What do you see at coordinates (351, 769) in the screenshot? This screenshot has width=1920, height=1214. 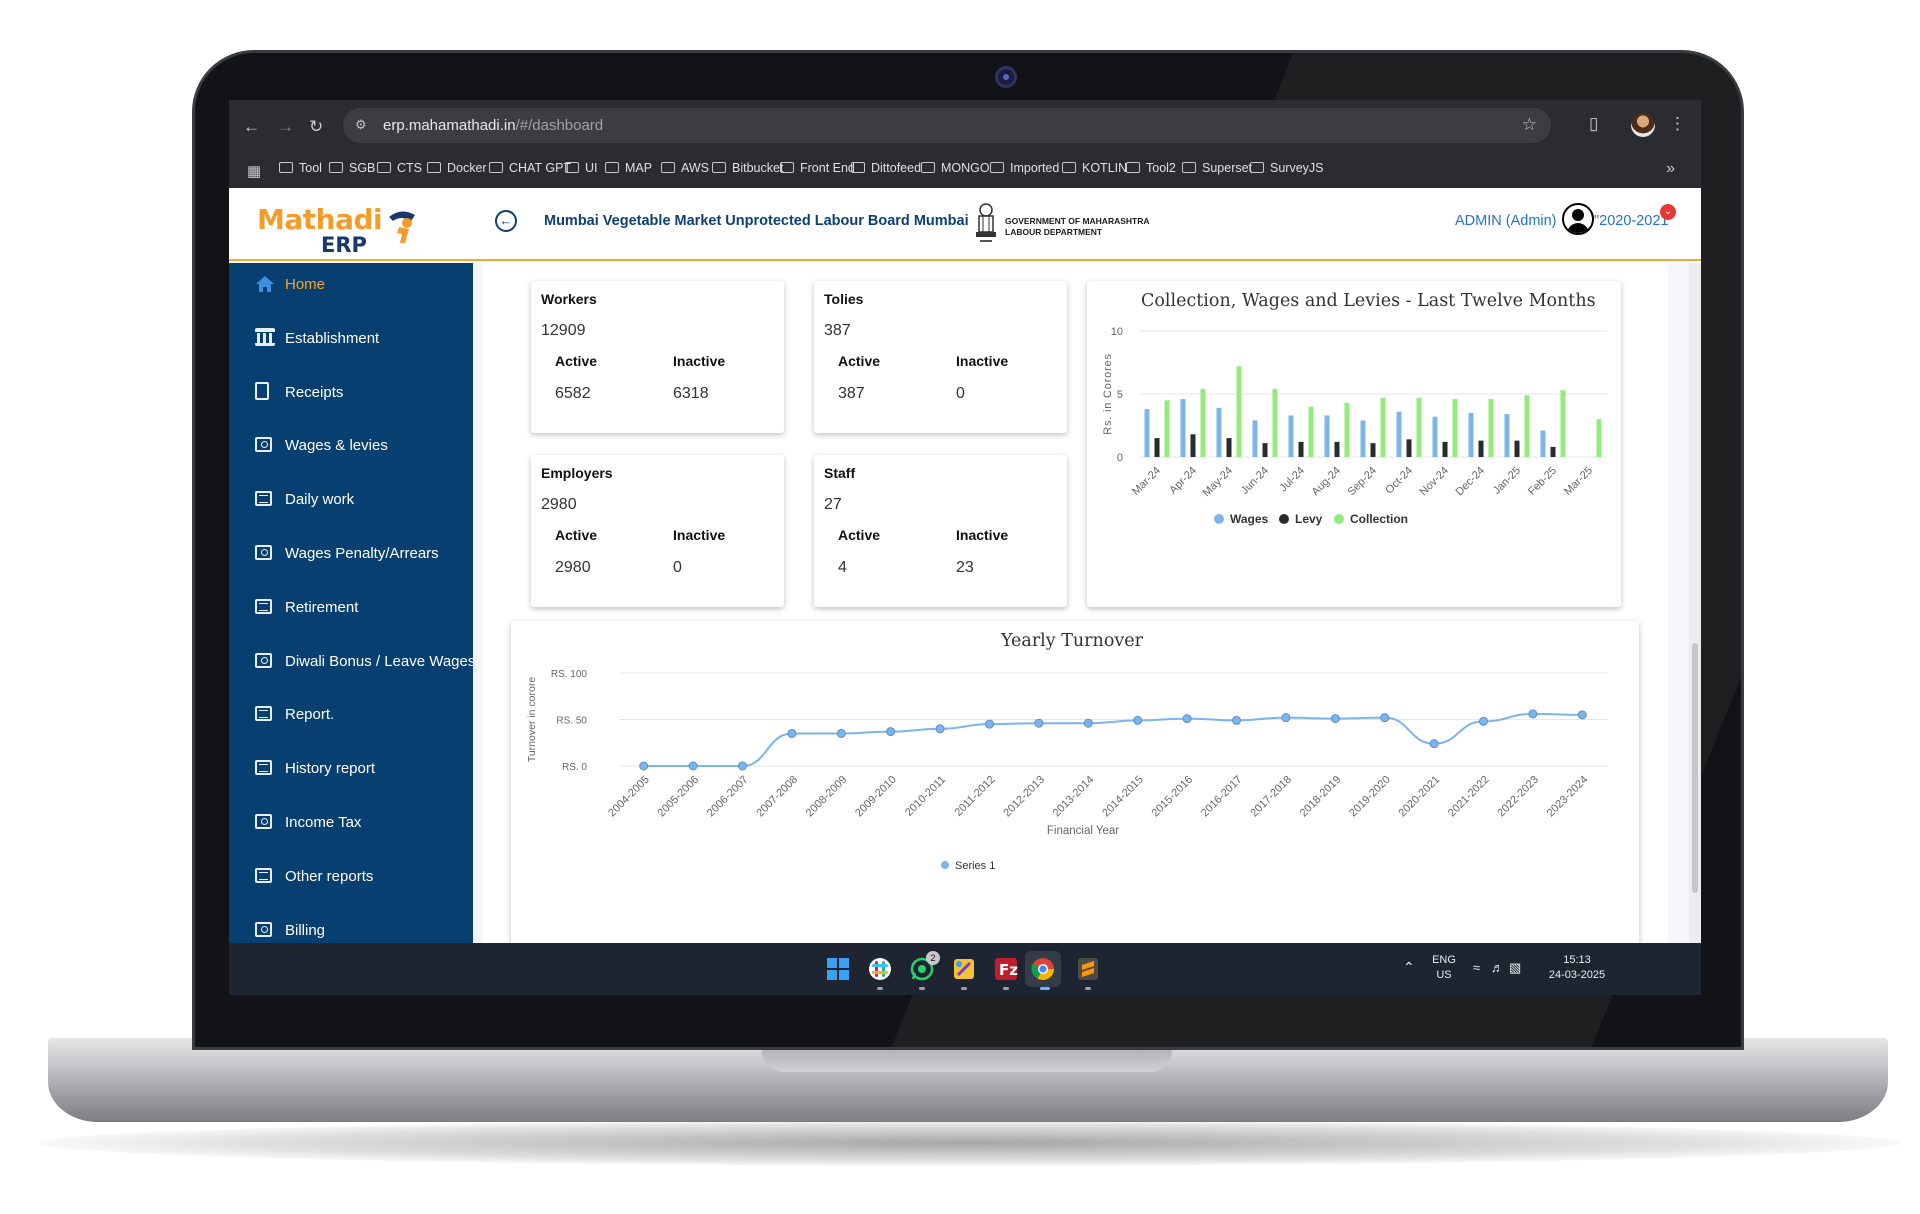 I see `sidebar-item-history-report: History report` at bounding box center [351, 769].